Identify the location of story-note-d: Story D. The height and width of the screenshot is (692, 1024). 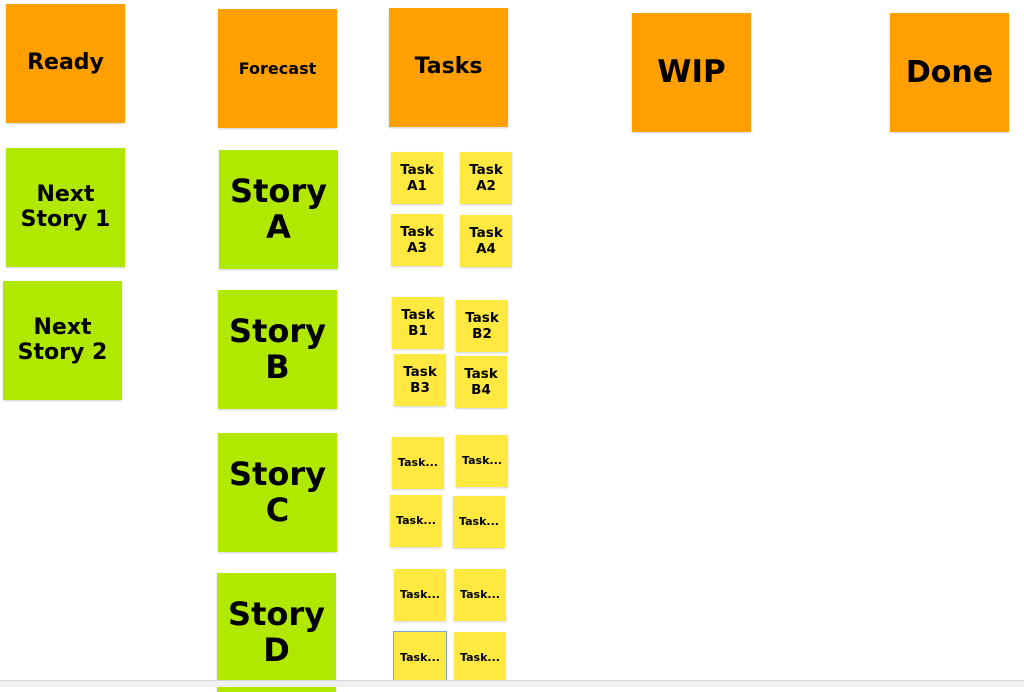
(276, 632).